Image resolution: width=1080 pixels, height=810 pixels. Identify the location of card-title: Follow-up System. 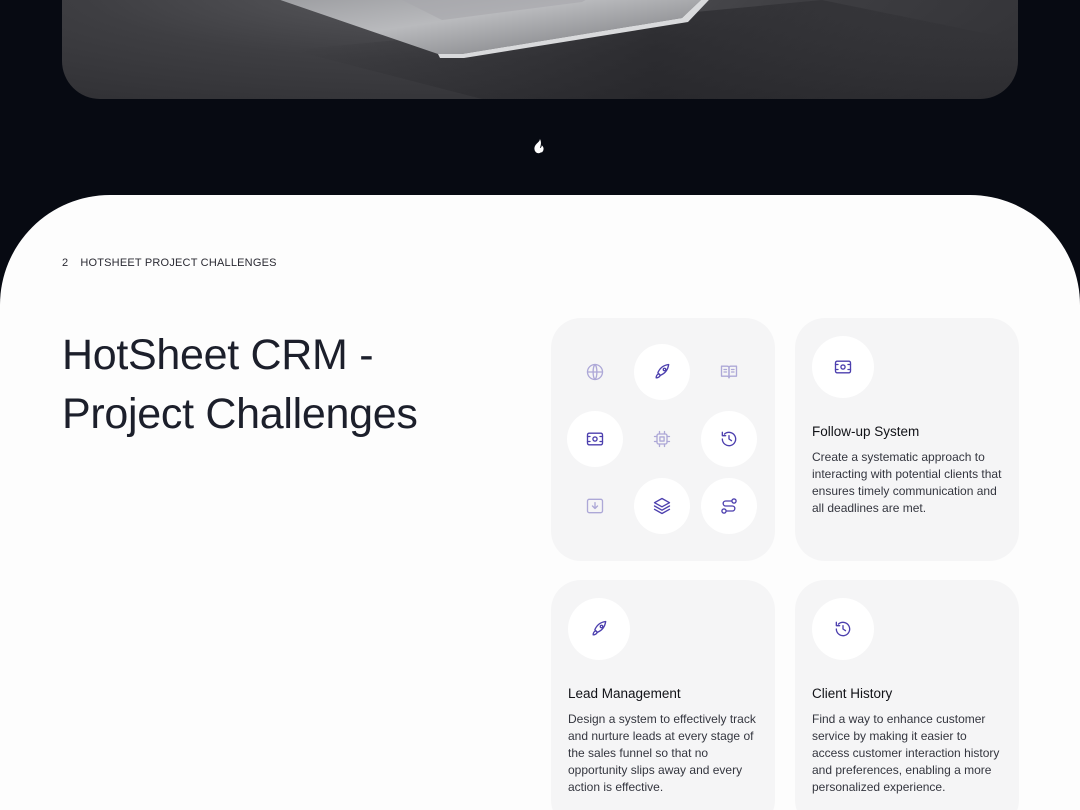
(866, 431).